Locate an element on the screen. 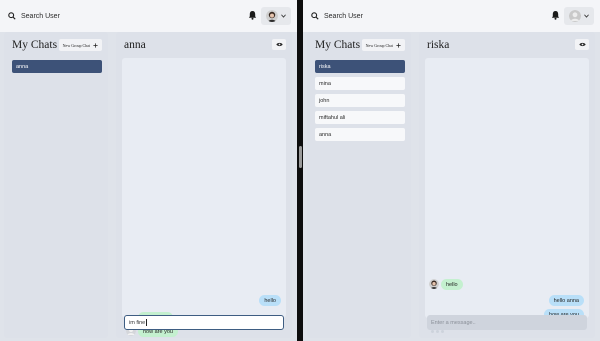  chat-list: riska mina john miftahul ali anna is located at coordinates (360, 102).